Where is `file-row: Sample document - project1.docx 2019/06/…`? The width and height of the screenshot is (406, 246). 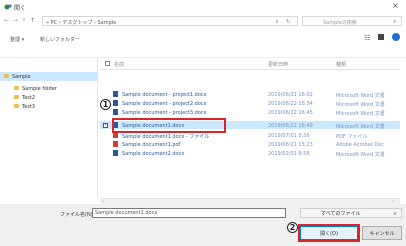 file-row: Sample document - project1.docx 2019/06/… is located at coordinates (250, 94).